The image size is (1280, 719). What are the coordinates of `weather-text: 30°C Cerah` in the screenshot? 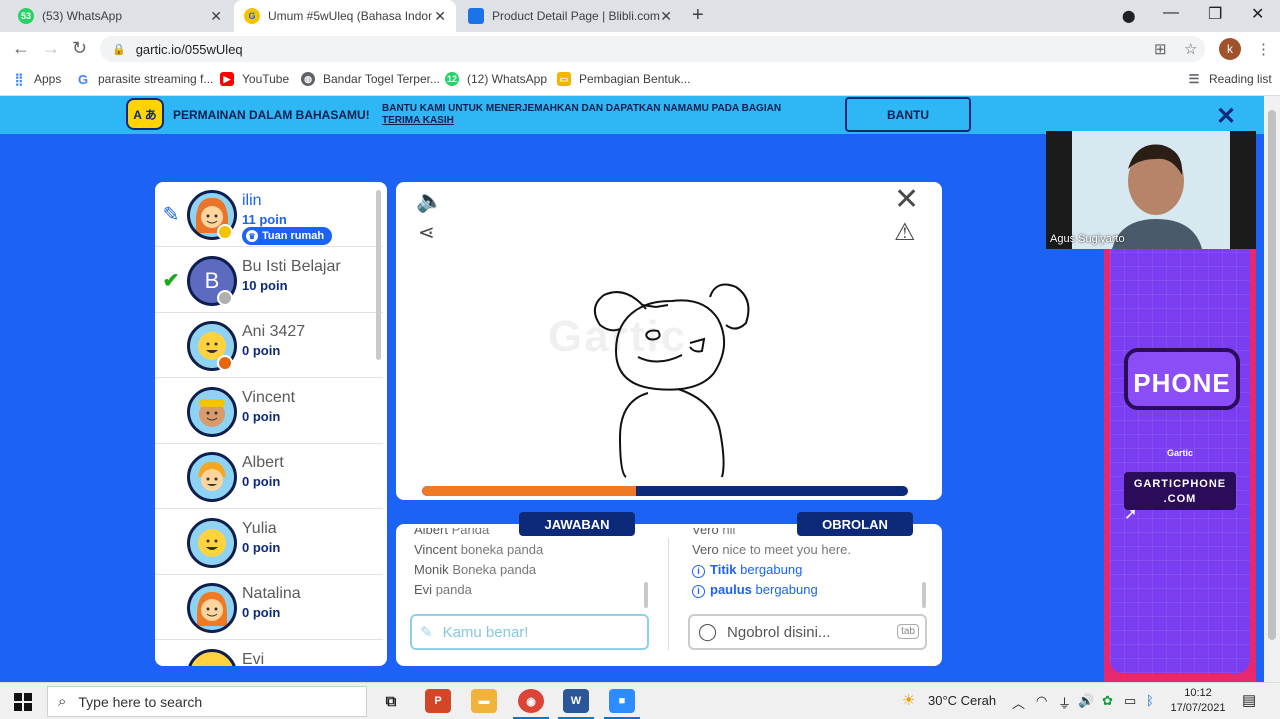 It's located at (962, 700).